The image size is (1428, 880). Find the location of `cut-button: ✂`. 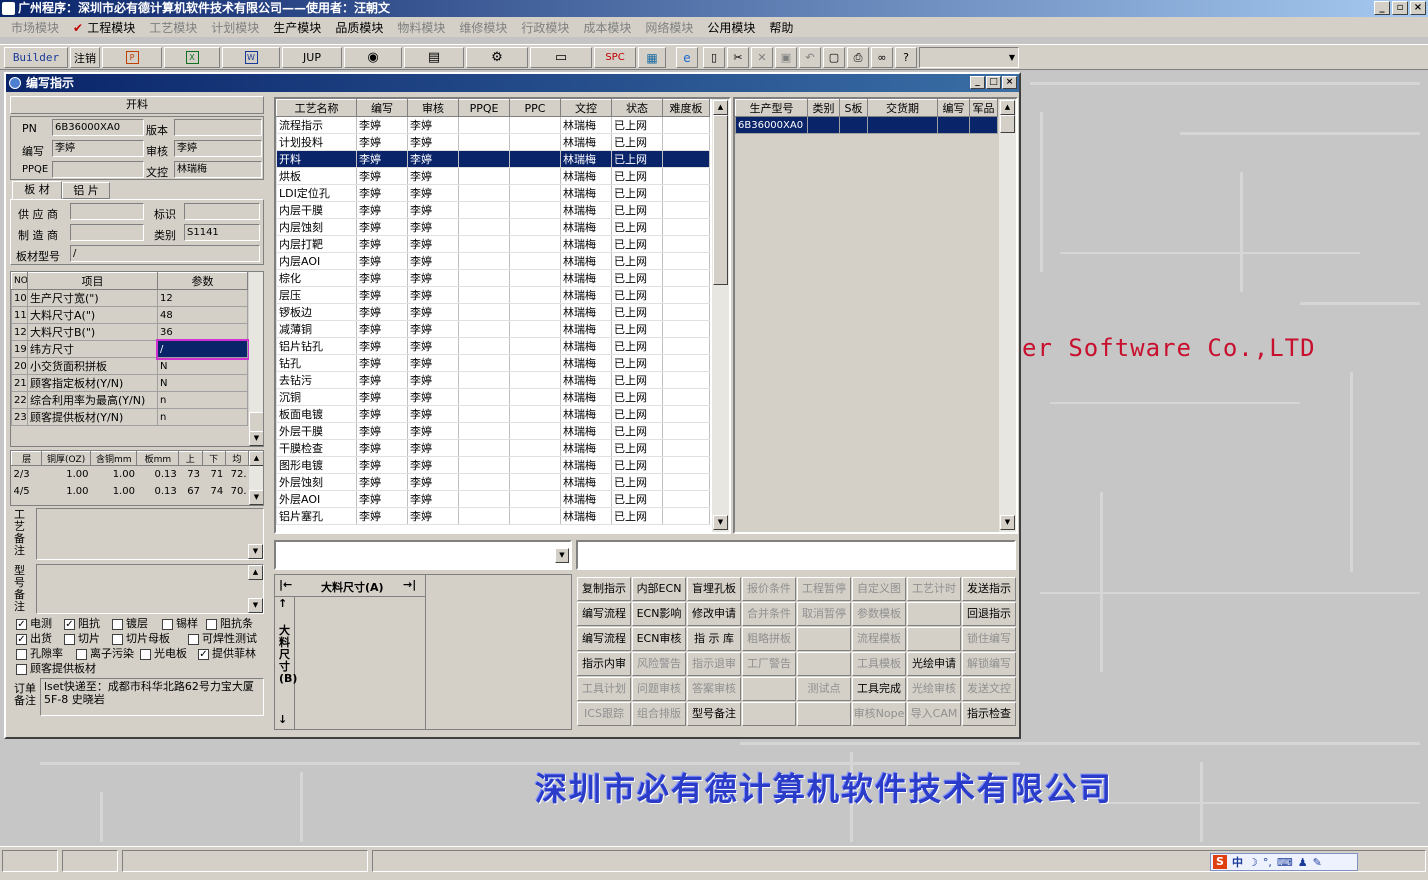

cut-button: ✂ is located at coordinates (738, 57).